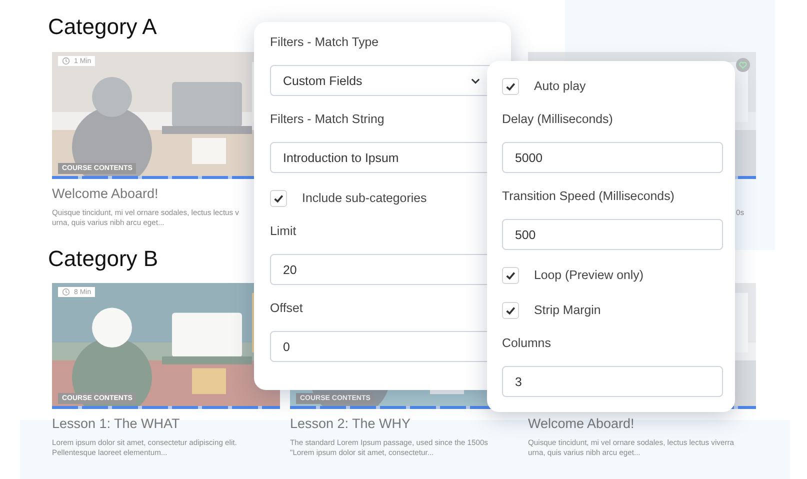 Image resolution: width=807 pixels, height=479 pixels. What do you see at coordinates (558, 119) in the screenshot?
I see `field-label: Delay (Milliseconds)` at bounding box center [558, 119].